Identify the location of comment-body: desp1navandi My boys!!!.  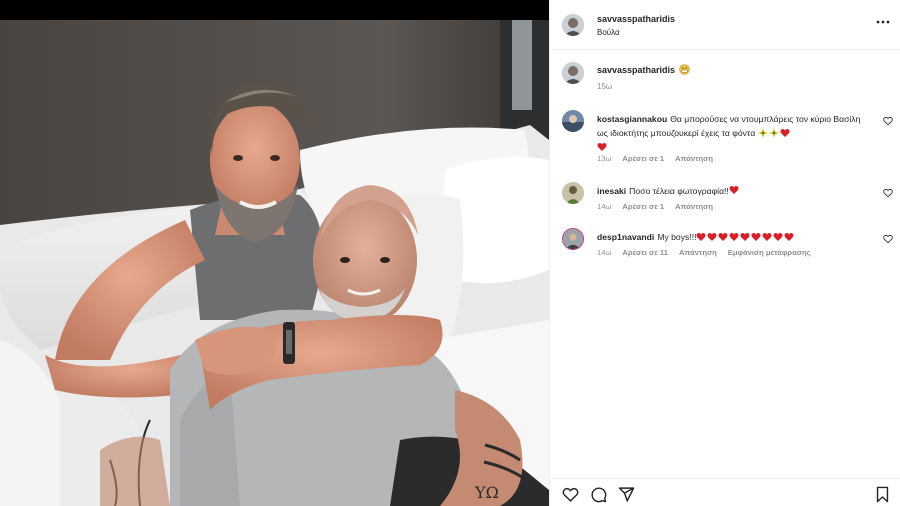
(734, 237).